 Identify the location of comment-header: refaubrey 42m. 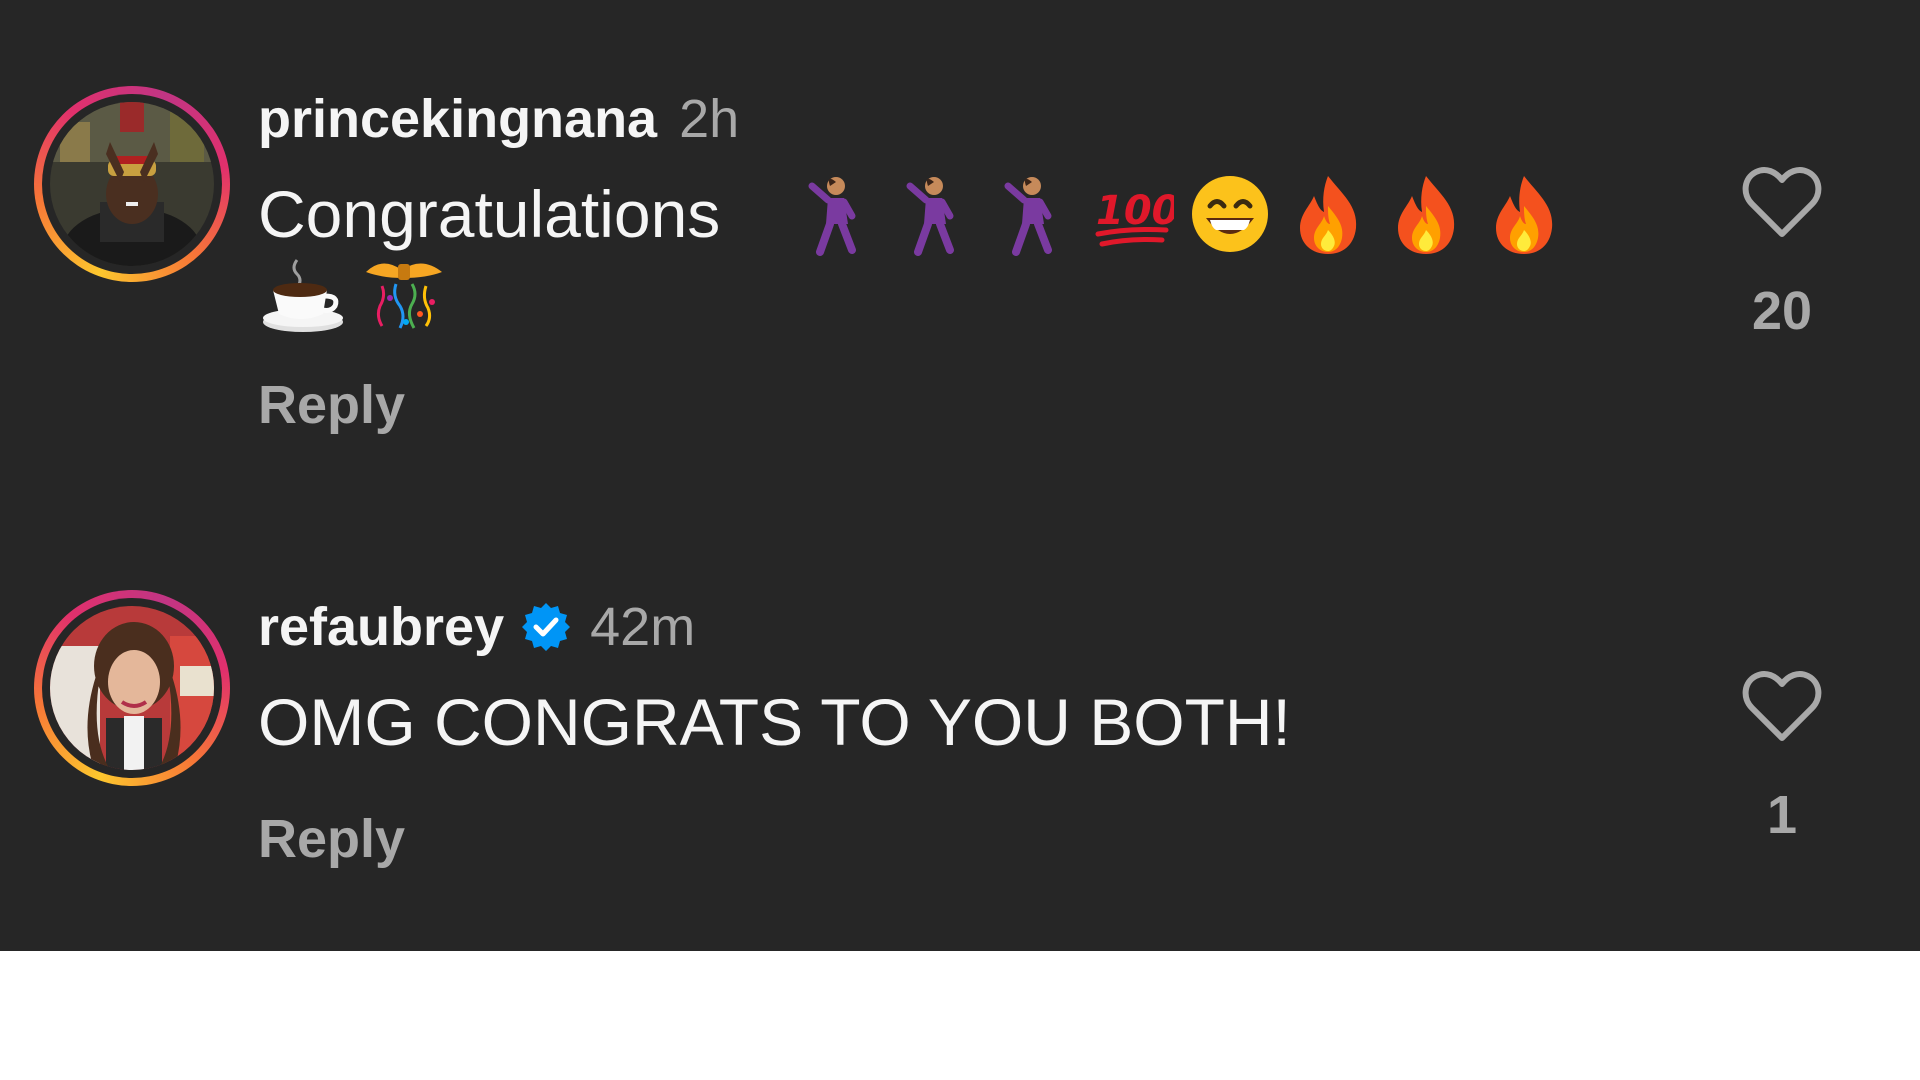
(476, 627).